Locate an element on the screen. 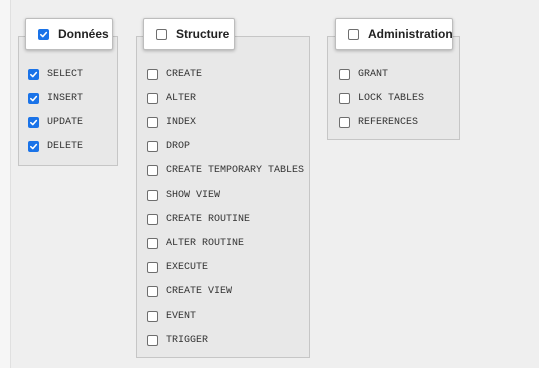  structure-group-checkbox is located at coordinates (161, 34).